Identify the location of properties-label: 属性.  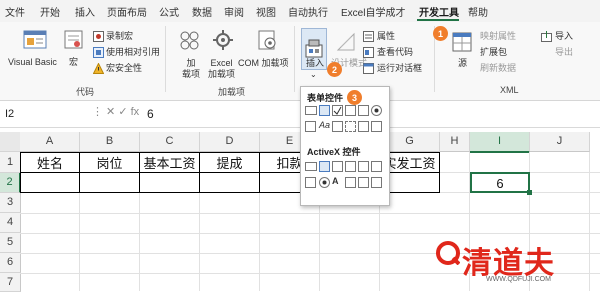
(386, 36).